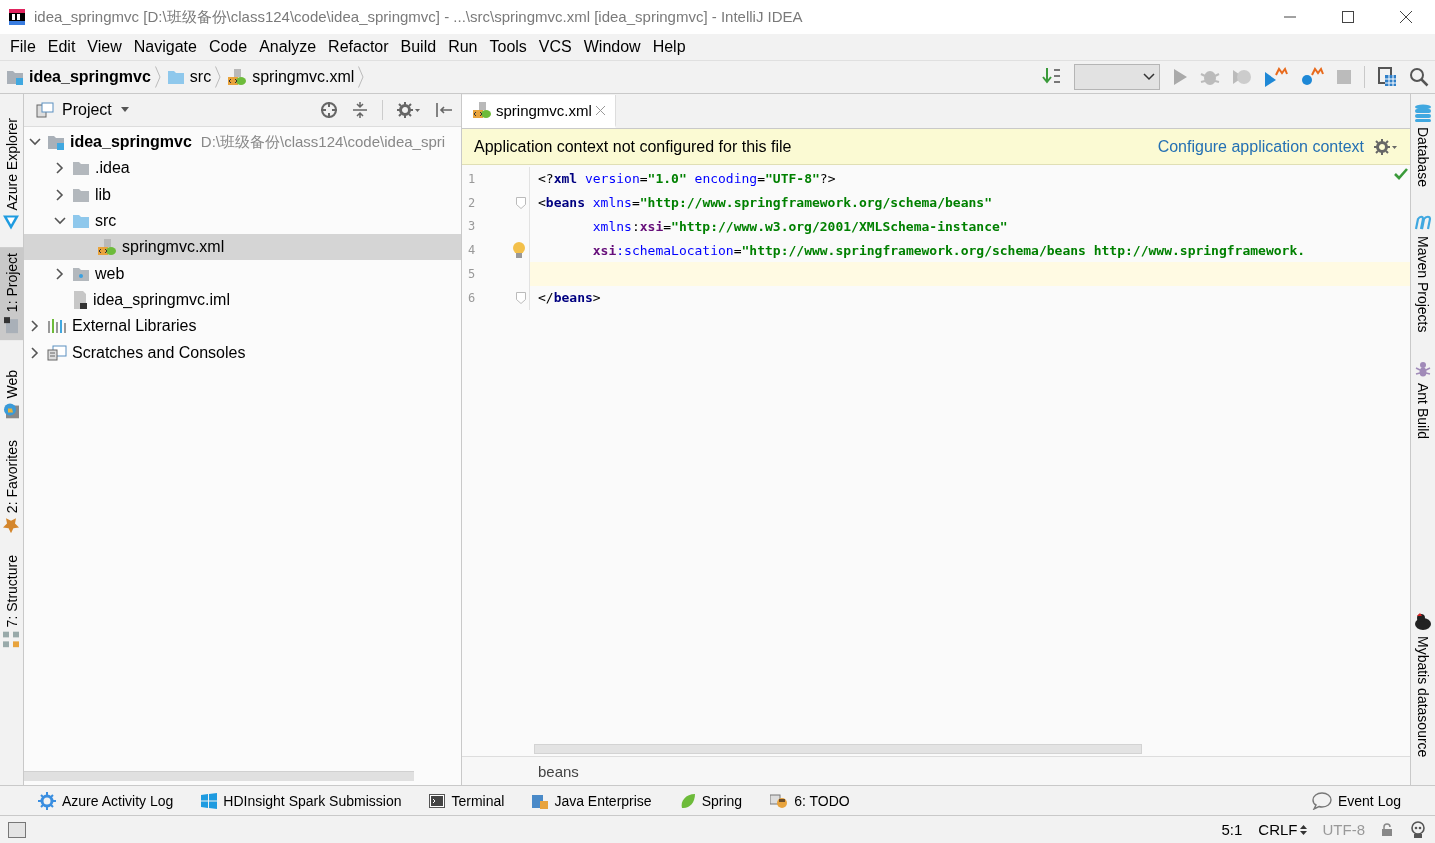 The width and height of the screenshot is (1435, 843). What do you see at coordinates (11, 293) in the screenshot?
I see `tool-window-tab: 1: Project` at bounding box center [11, 293].